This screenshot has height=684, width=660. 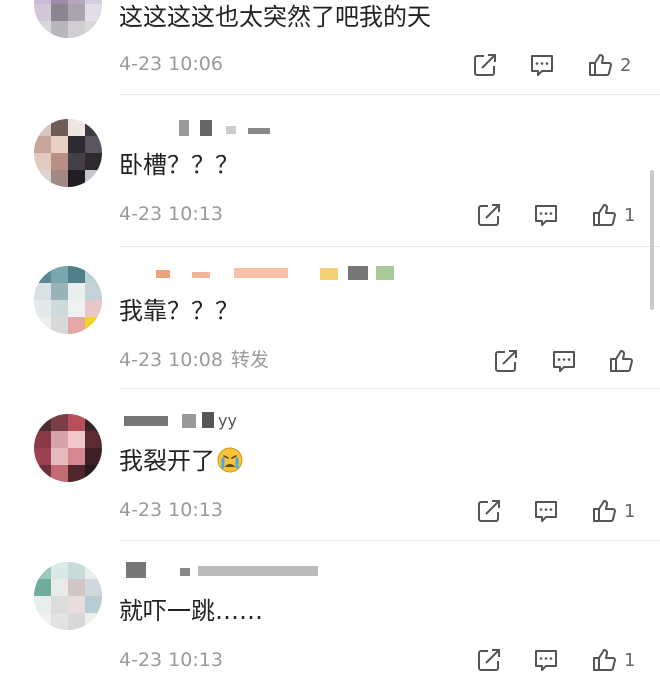 I want to click on comment-text: 我靠？？？, so click(x=179, y=311).